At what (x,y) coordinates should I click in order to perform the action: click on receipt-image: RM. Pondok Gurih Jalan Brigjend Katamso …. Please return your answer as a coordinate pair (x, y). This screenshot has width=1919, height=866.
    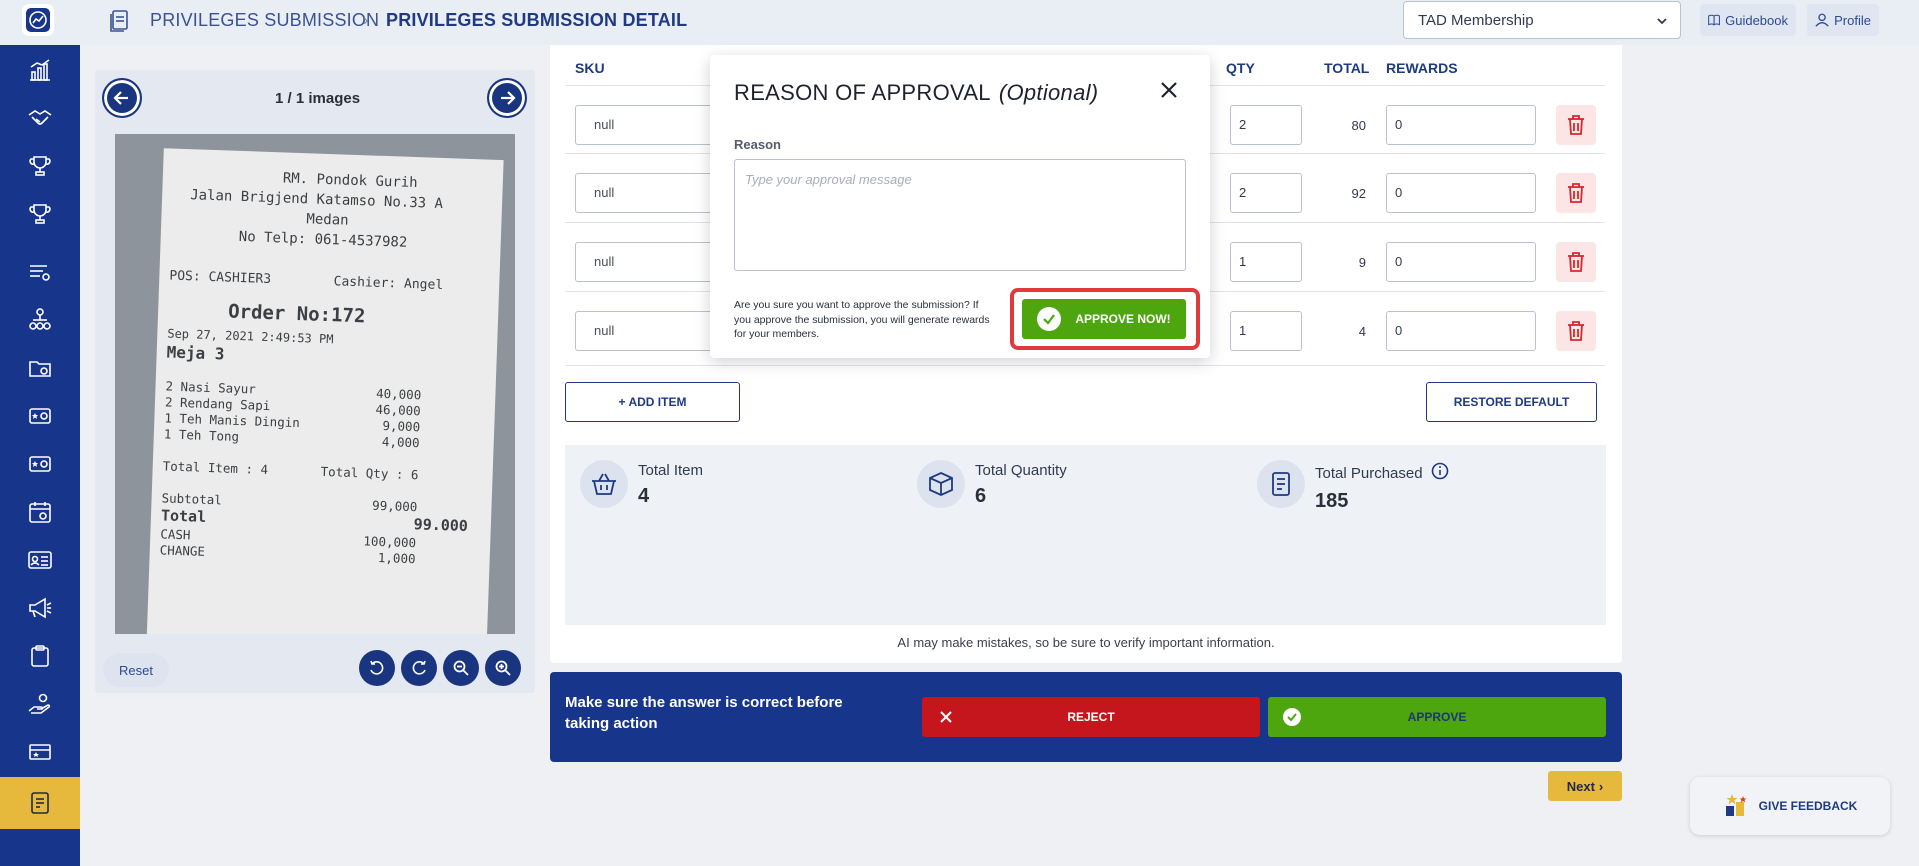
    Looking at the image, I should click on (315, 384).